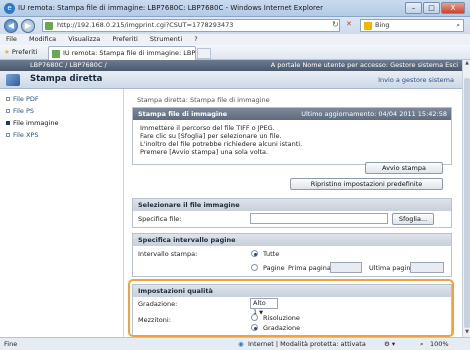  What do you see at coordinates (166, 39) in the screenshot?
I see `menu-strumenti: Strumenti` at bounding box center [166, 39].